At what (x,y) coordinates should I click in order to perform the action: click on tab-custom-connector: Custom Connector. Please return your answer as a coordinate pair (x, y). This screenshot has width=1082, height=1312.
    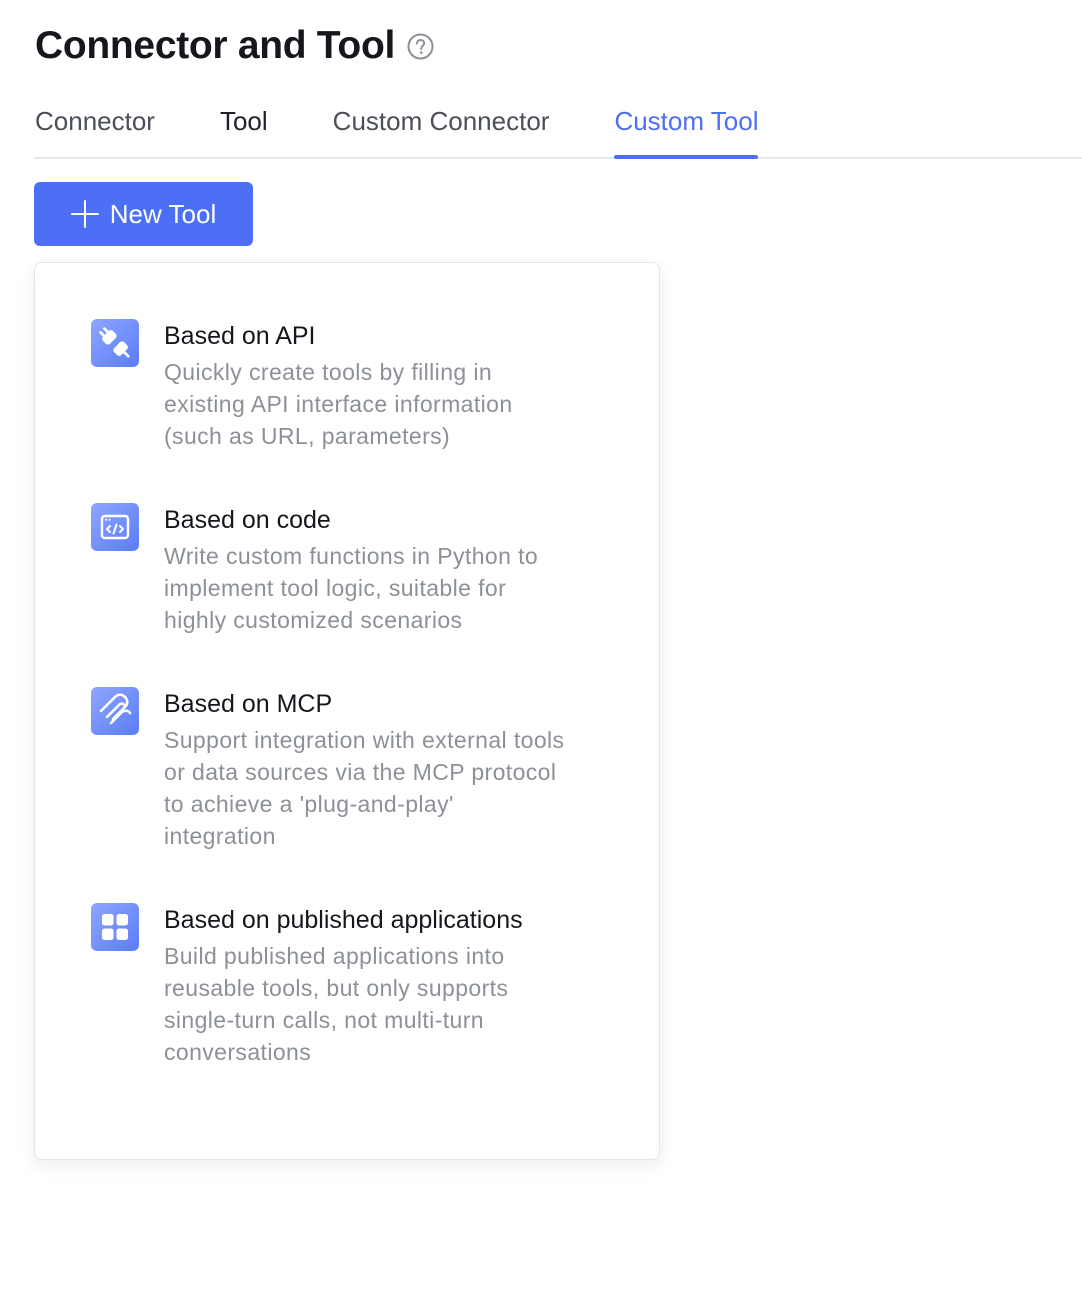
    Looking at the image, I should click on (441, 127).